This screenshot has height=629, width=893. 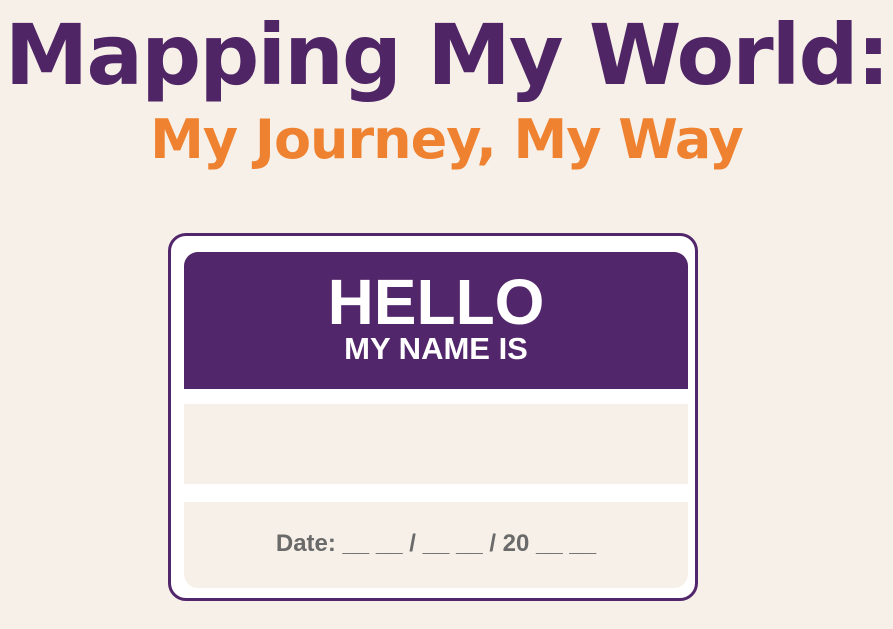 I want to click on date-field: Date: __ __ / __ __ / 20 __ __, so click(x=436, y=545).